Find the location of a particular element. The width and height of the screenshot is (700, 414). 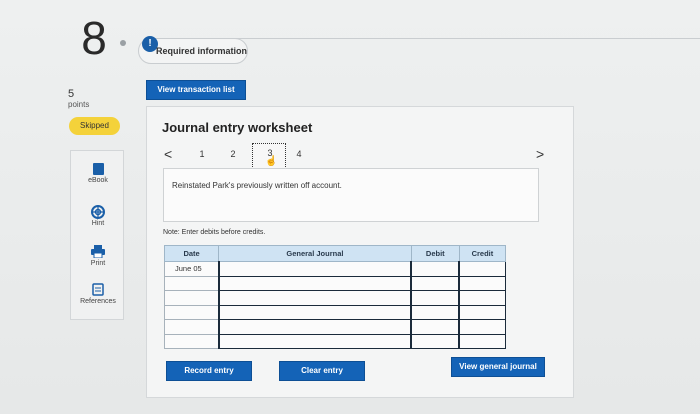

hand-cursor-icon: ☝ is located at coordinates (271, 161).